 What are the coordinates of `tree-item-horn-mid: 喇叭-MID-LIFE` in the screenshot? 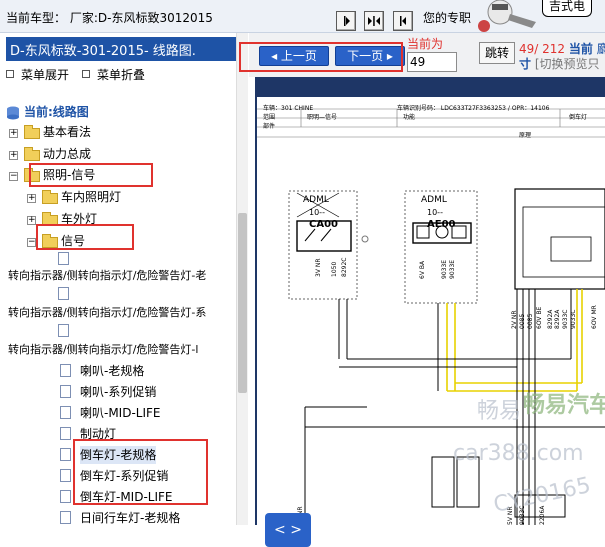 It's located at (120, 413).